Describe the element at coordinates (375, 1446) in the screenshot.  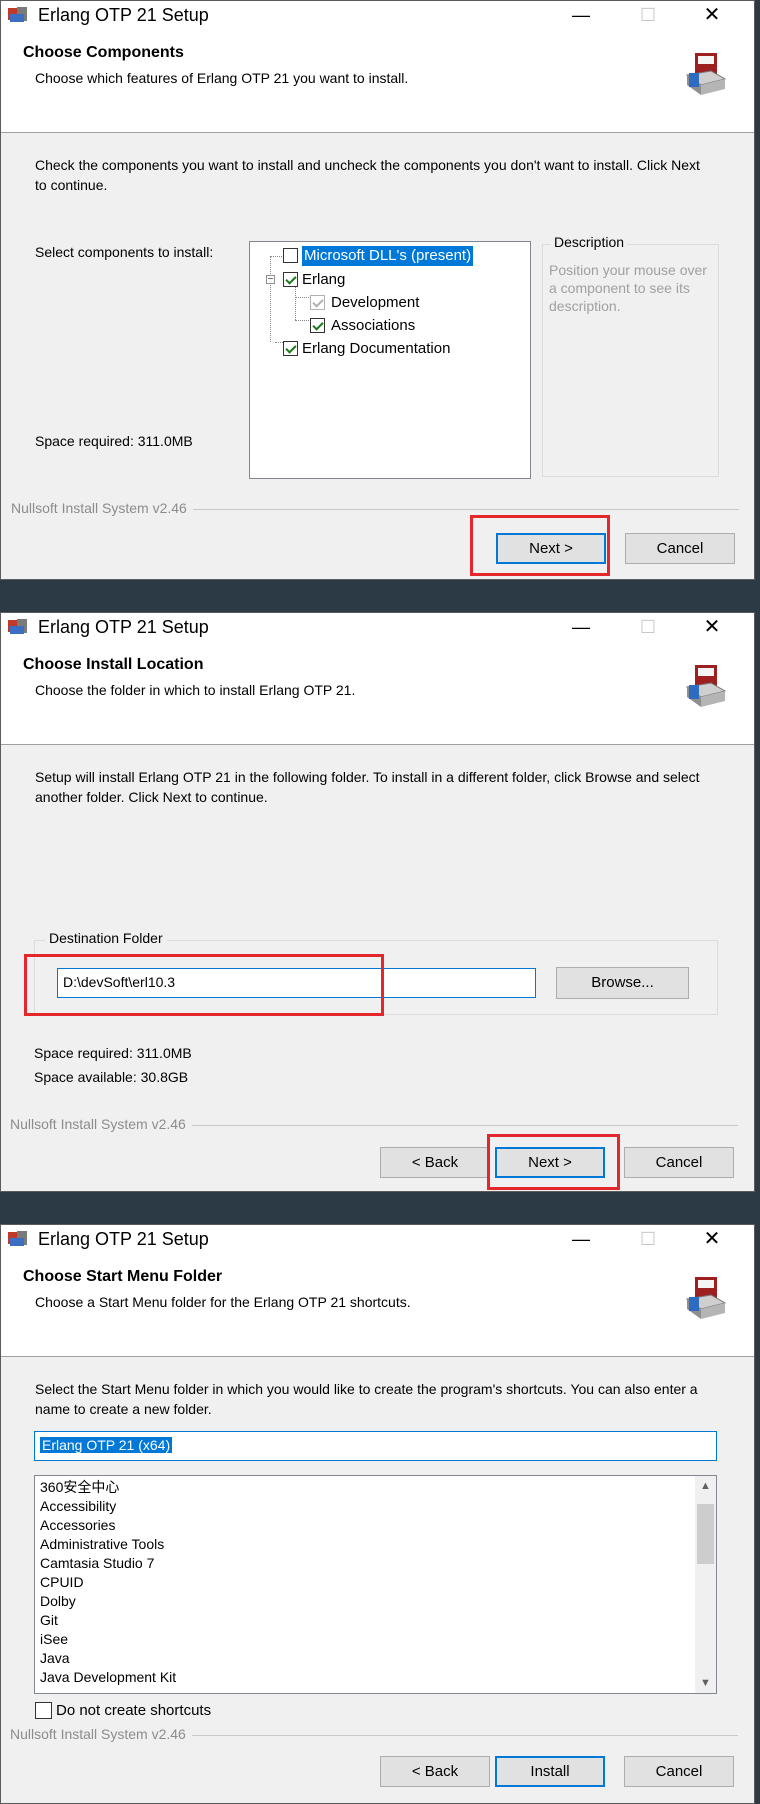
I see `start-menu-folder-input: Erlang OTP 21 (x64)` at that location.